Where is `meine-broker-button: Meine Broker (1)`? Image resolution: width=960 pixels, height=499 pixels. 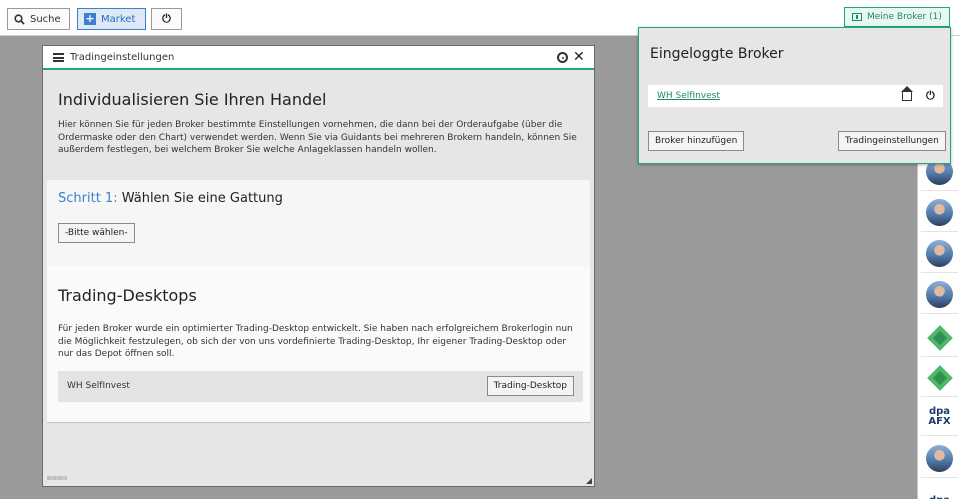
meine-broker-button: Meine Broker (1) is located at coordinates (897, 17).